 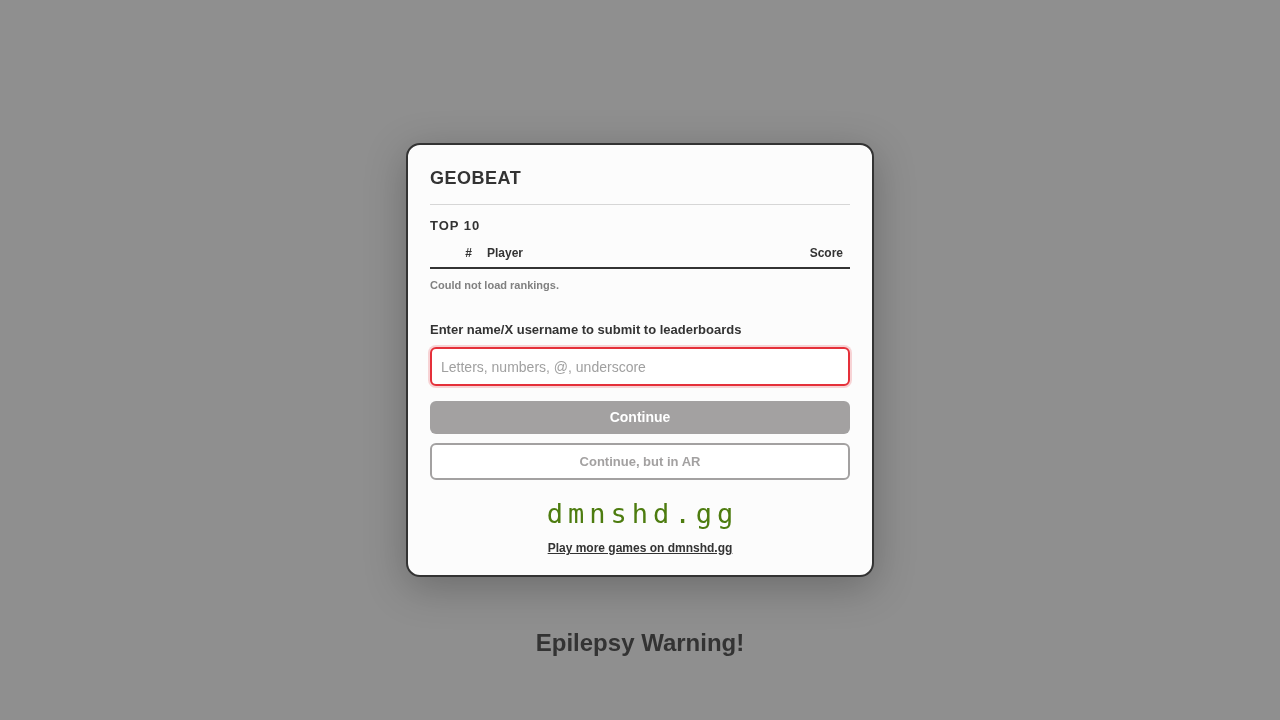 What do you see at coordinates (826, 253) in the screenshot?
I see `column-header: Score` at bounding box center [826, 253].